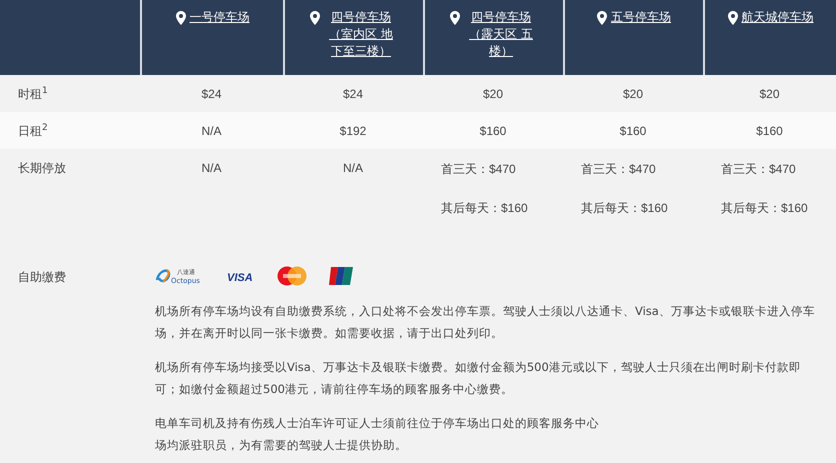  What do you see at coordinates (341, 276) in the screenshot?
I see `unionpay-logo` at bounding box center [341, 276].